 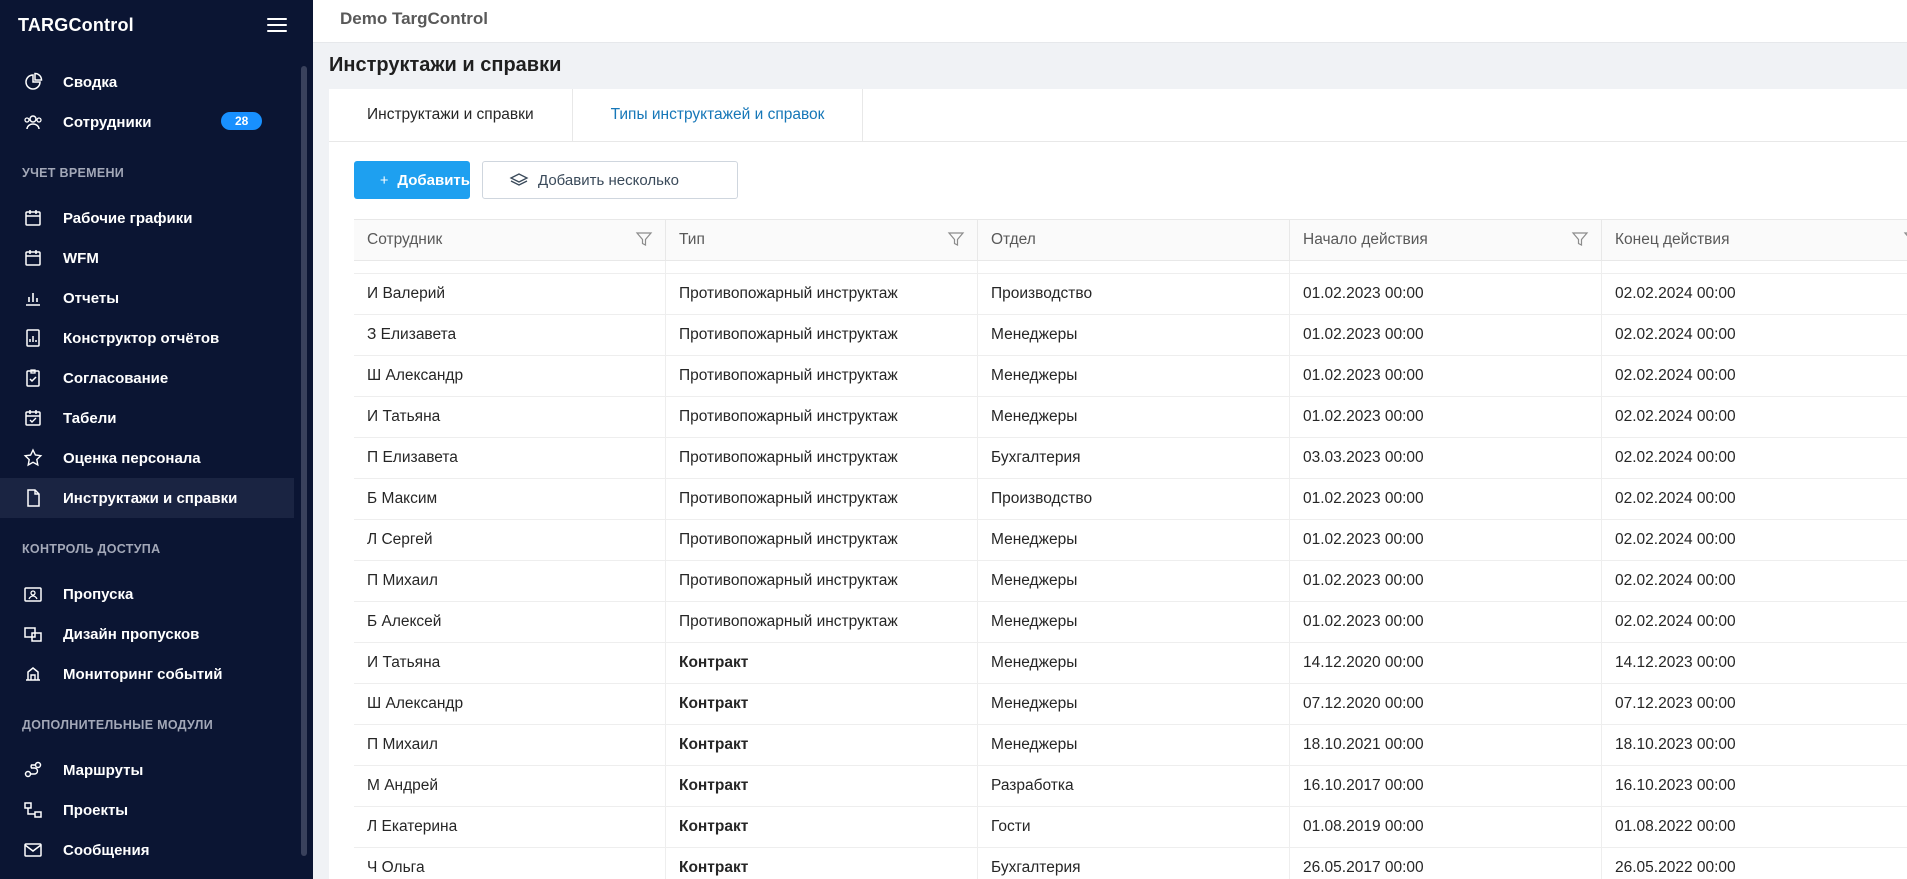 What do you see at coordinates (33, 498) in the screenshot?
I see `document-icon` at bounding box center [33, 498].